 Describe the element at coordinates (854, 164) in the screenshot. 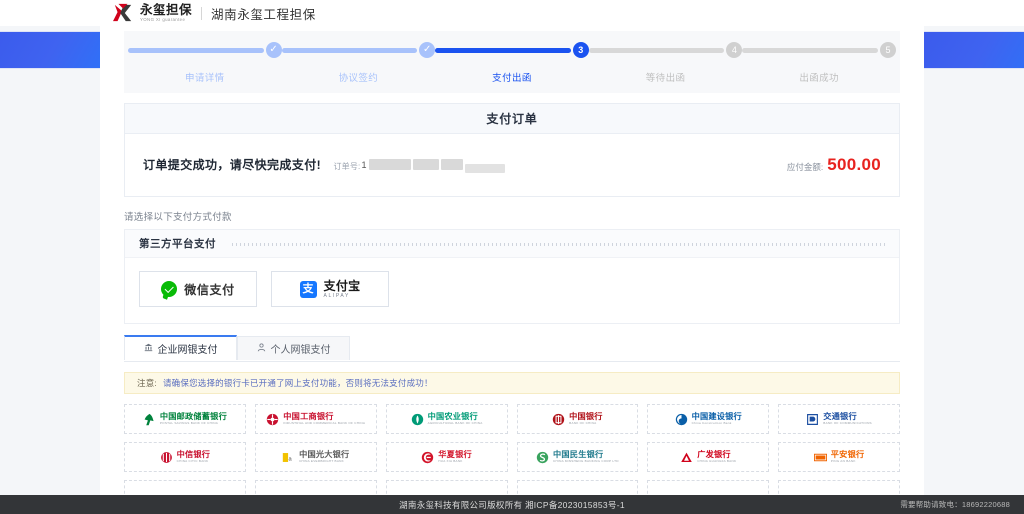

I see `amount-value: 500.00` at that location.